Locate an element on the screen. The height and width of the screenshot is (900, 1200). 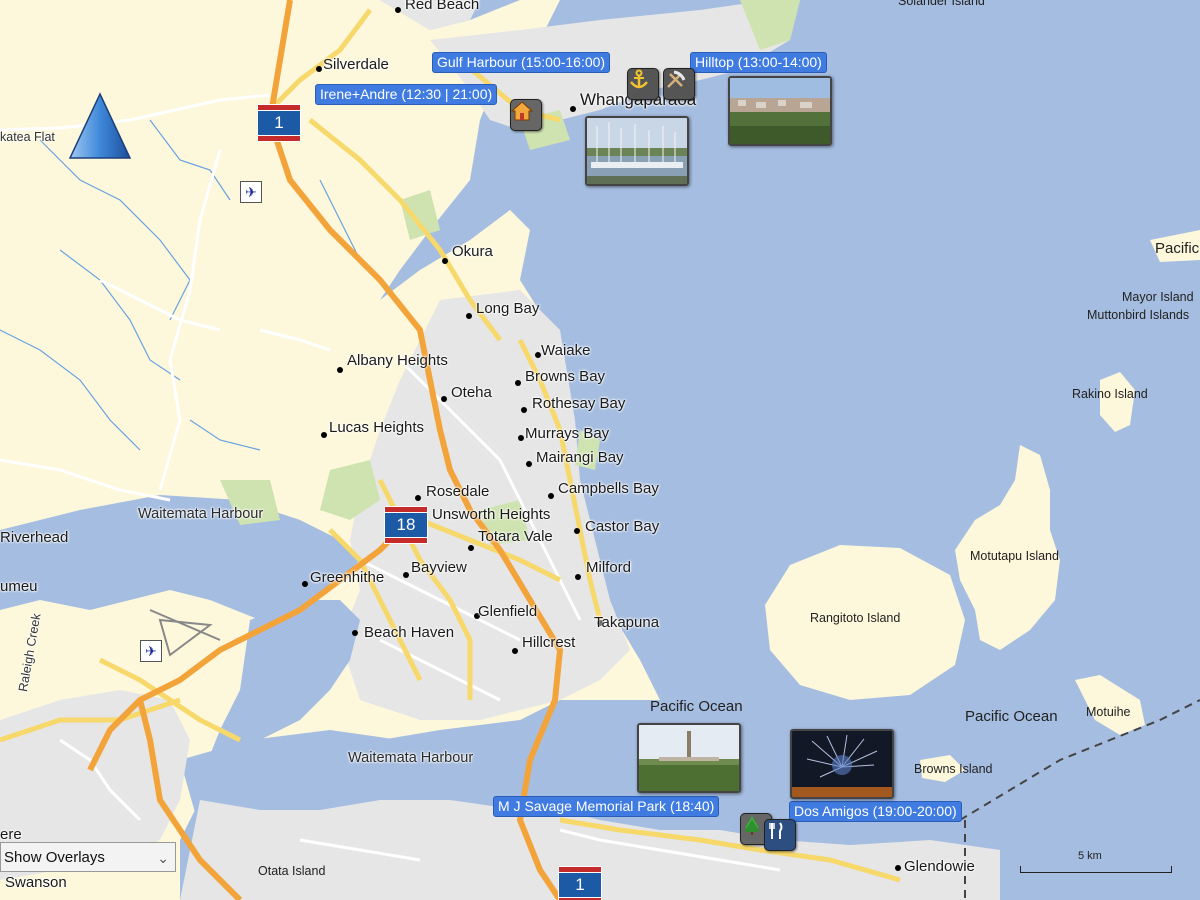
town-label: Castor Bay is located at coordinates (622, 526).